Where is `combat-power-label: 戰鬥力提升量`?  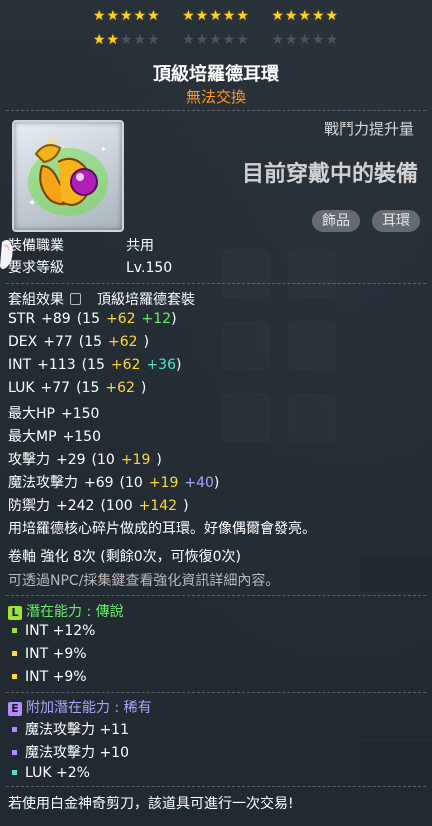
combat-power-label: 戰鬥力提升量 is located at coordinates (368, 129).